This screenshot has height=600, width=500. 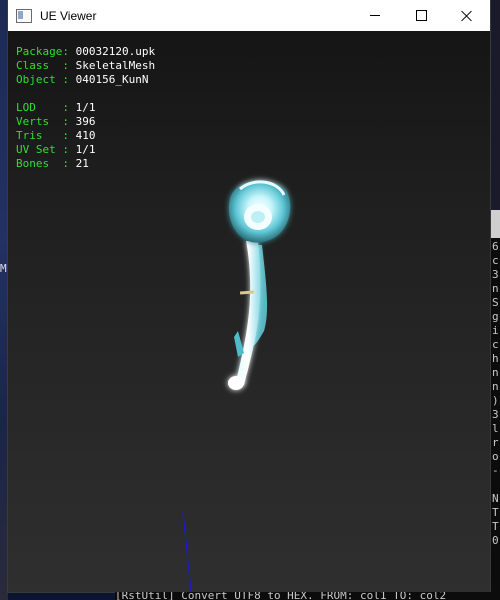 I want to click on console-line: h, so click(x=495, y=358).